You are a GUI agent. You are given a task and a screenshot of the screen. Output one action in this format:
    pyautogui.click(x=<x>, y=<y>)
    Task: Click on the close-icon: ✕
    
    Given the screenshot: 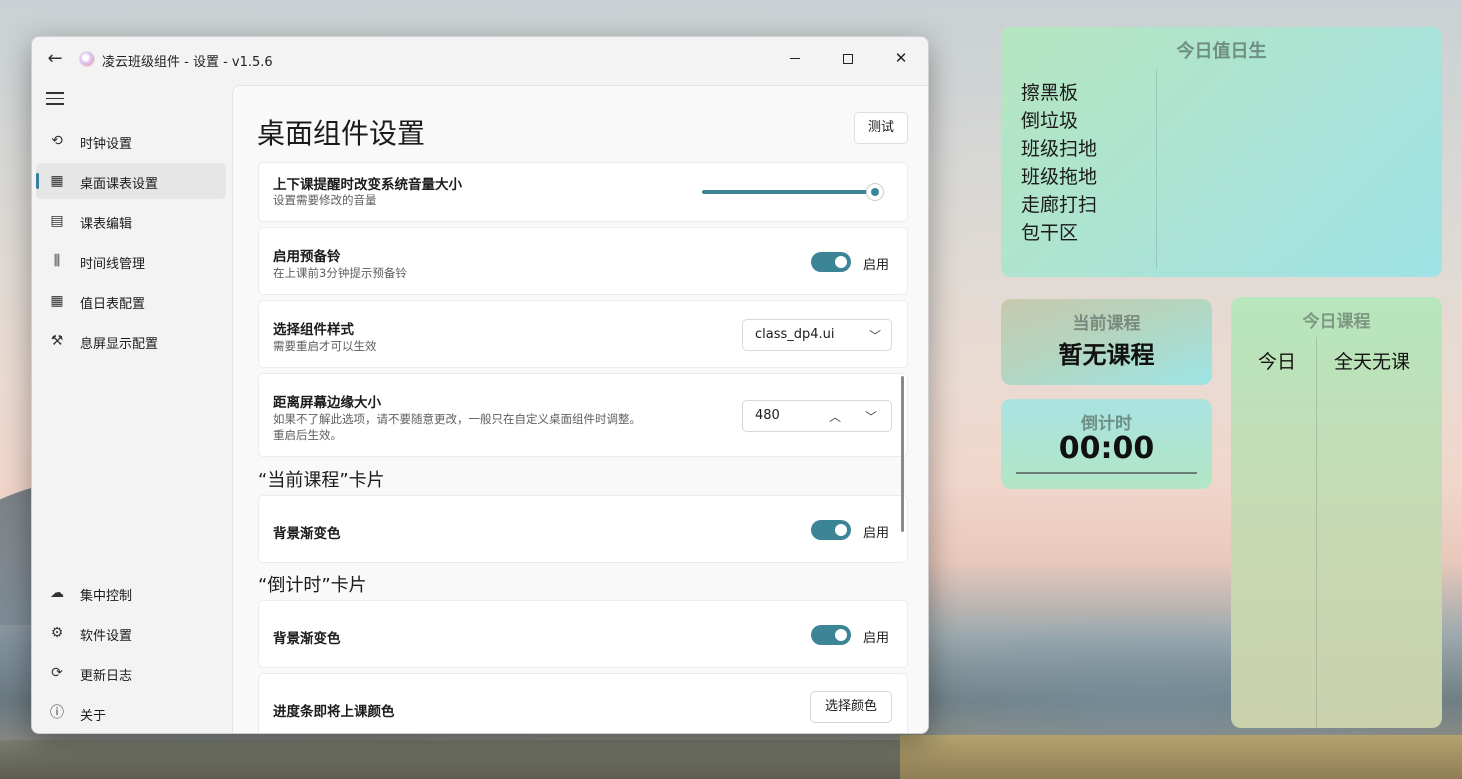 What is the action you would take?
    pyautogui.click(x=901, y=58)
    